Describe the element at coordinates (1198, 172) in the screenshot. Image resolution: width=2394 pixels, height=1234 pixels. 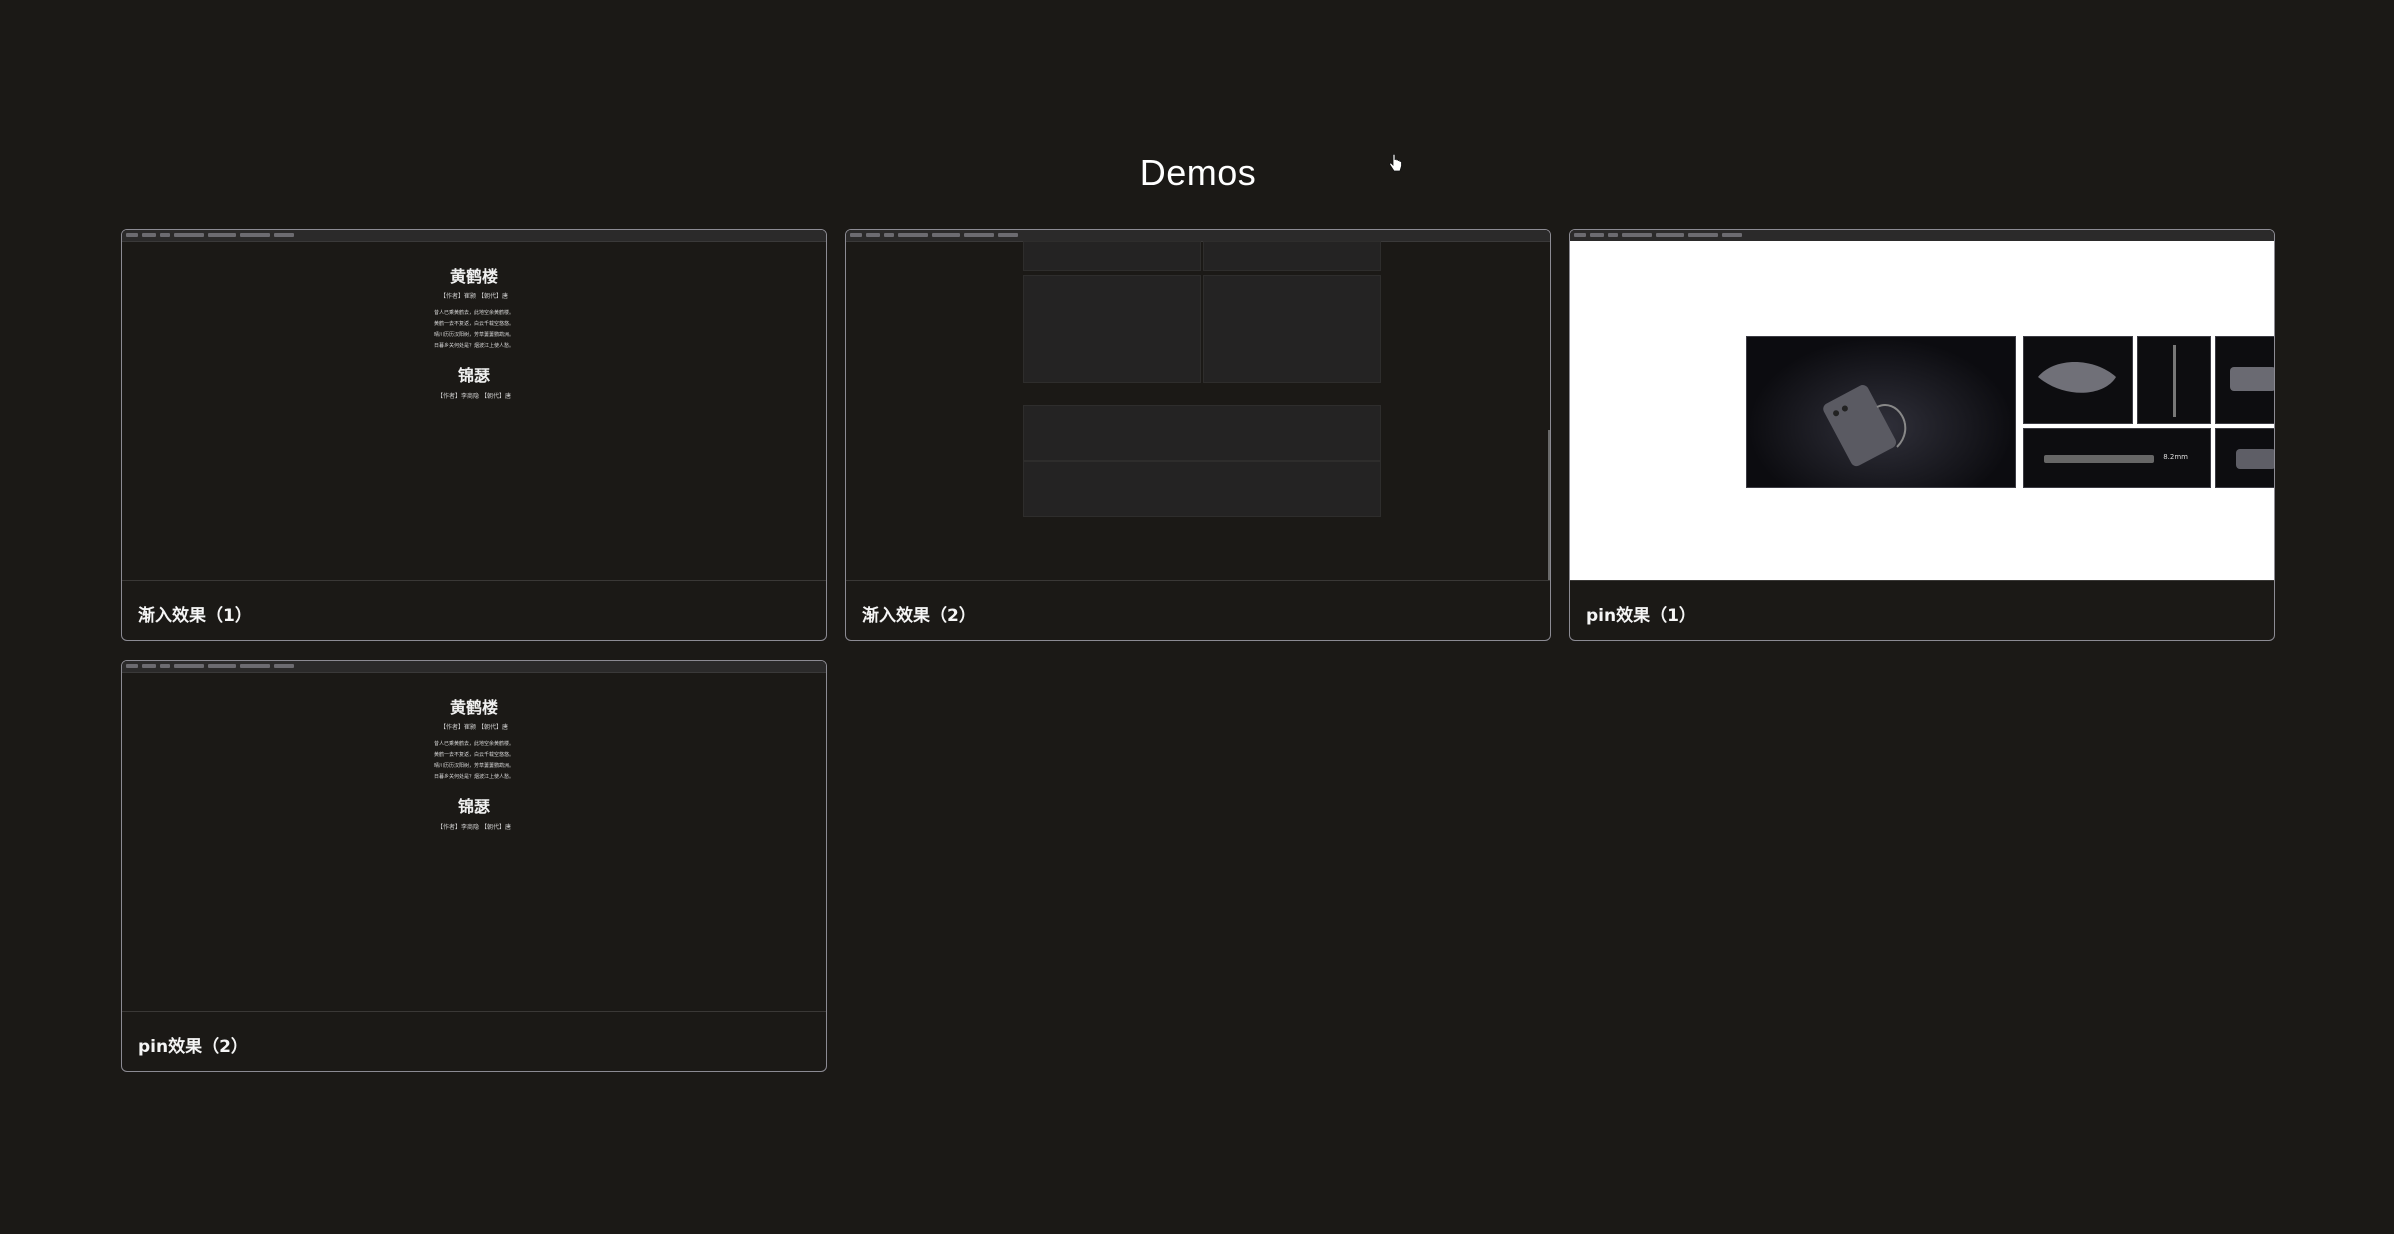
I see `page-title: Demos` at that location.